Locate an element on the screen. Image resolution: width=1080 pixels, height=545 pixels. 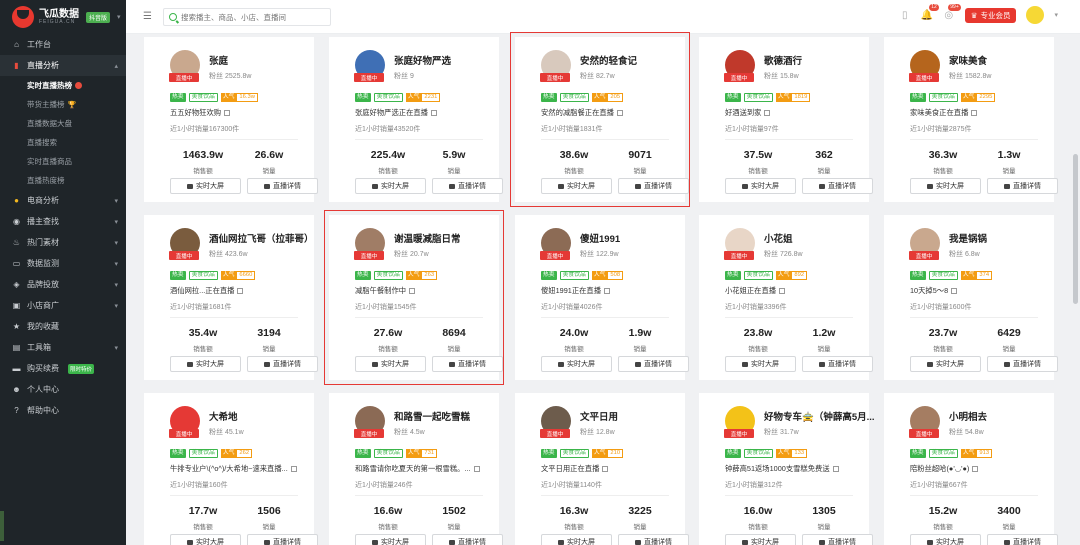
side-drag-handle is located at coordinates (2, 526).